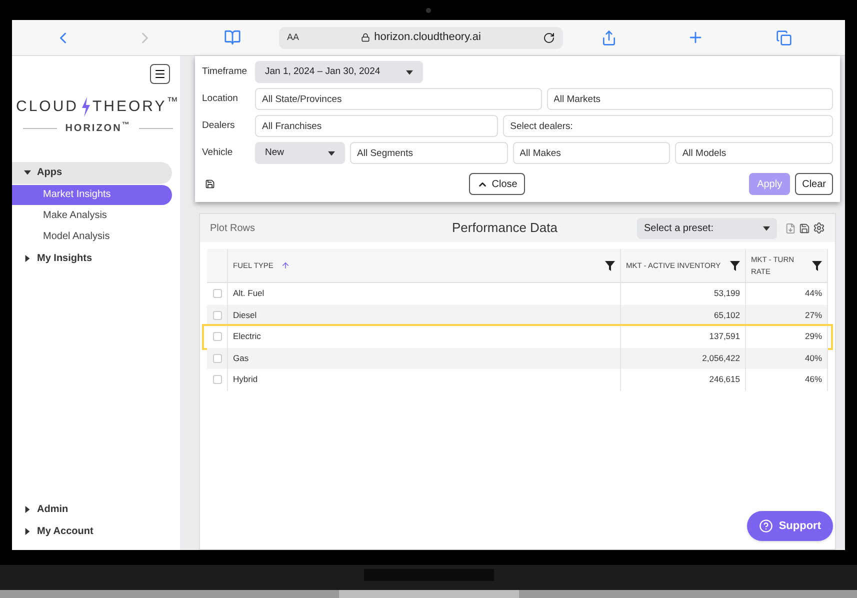 The width and height of the screenshot is (857, 598). What do you see at coordinates (136, 106) in the screenshot?
I see `logo-text: THEORY$^{™}$` at bounding box center [136, 106].